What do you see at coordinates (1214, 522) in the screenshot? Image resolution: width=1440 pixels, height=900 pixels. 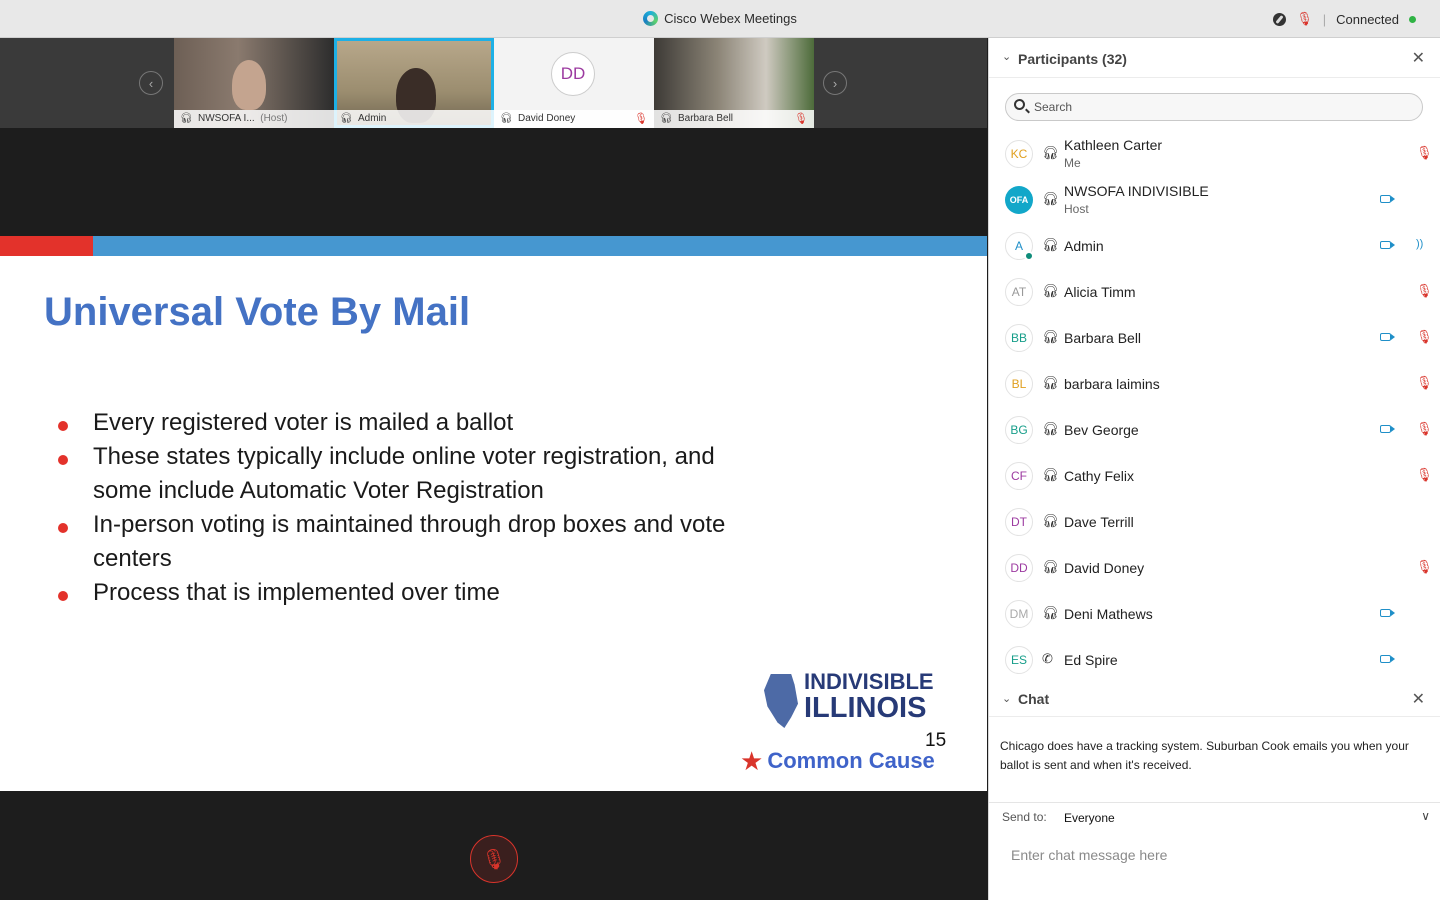 I see `participant-row: DT 🎧︎ Dave Terrill` at bounding box center [1214, 522].